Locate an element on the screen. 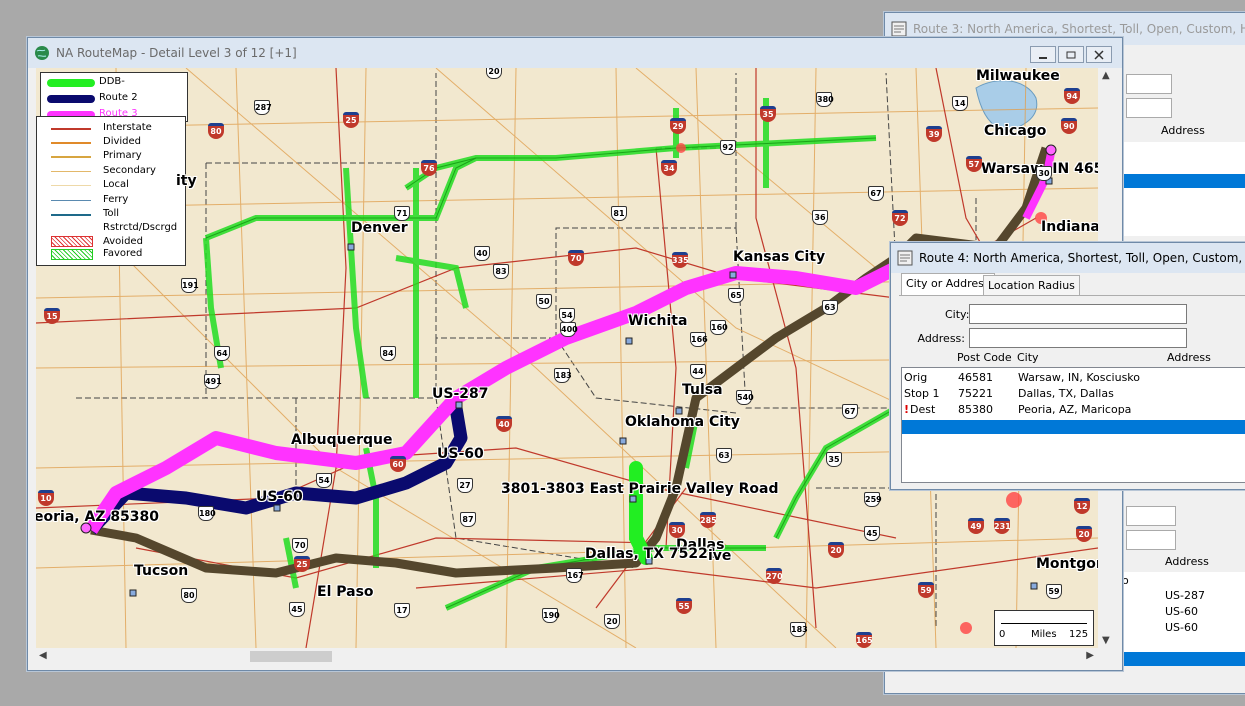  route-shield: 71 is located at coordinates (402, 213).